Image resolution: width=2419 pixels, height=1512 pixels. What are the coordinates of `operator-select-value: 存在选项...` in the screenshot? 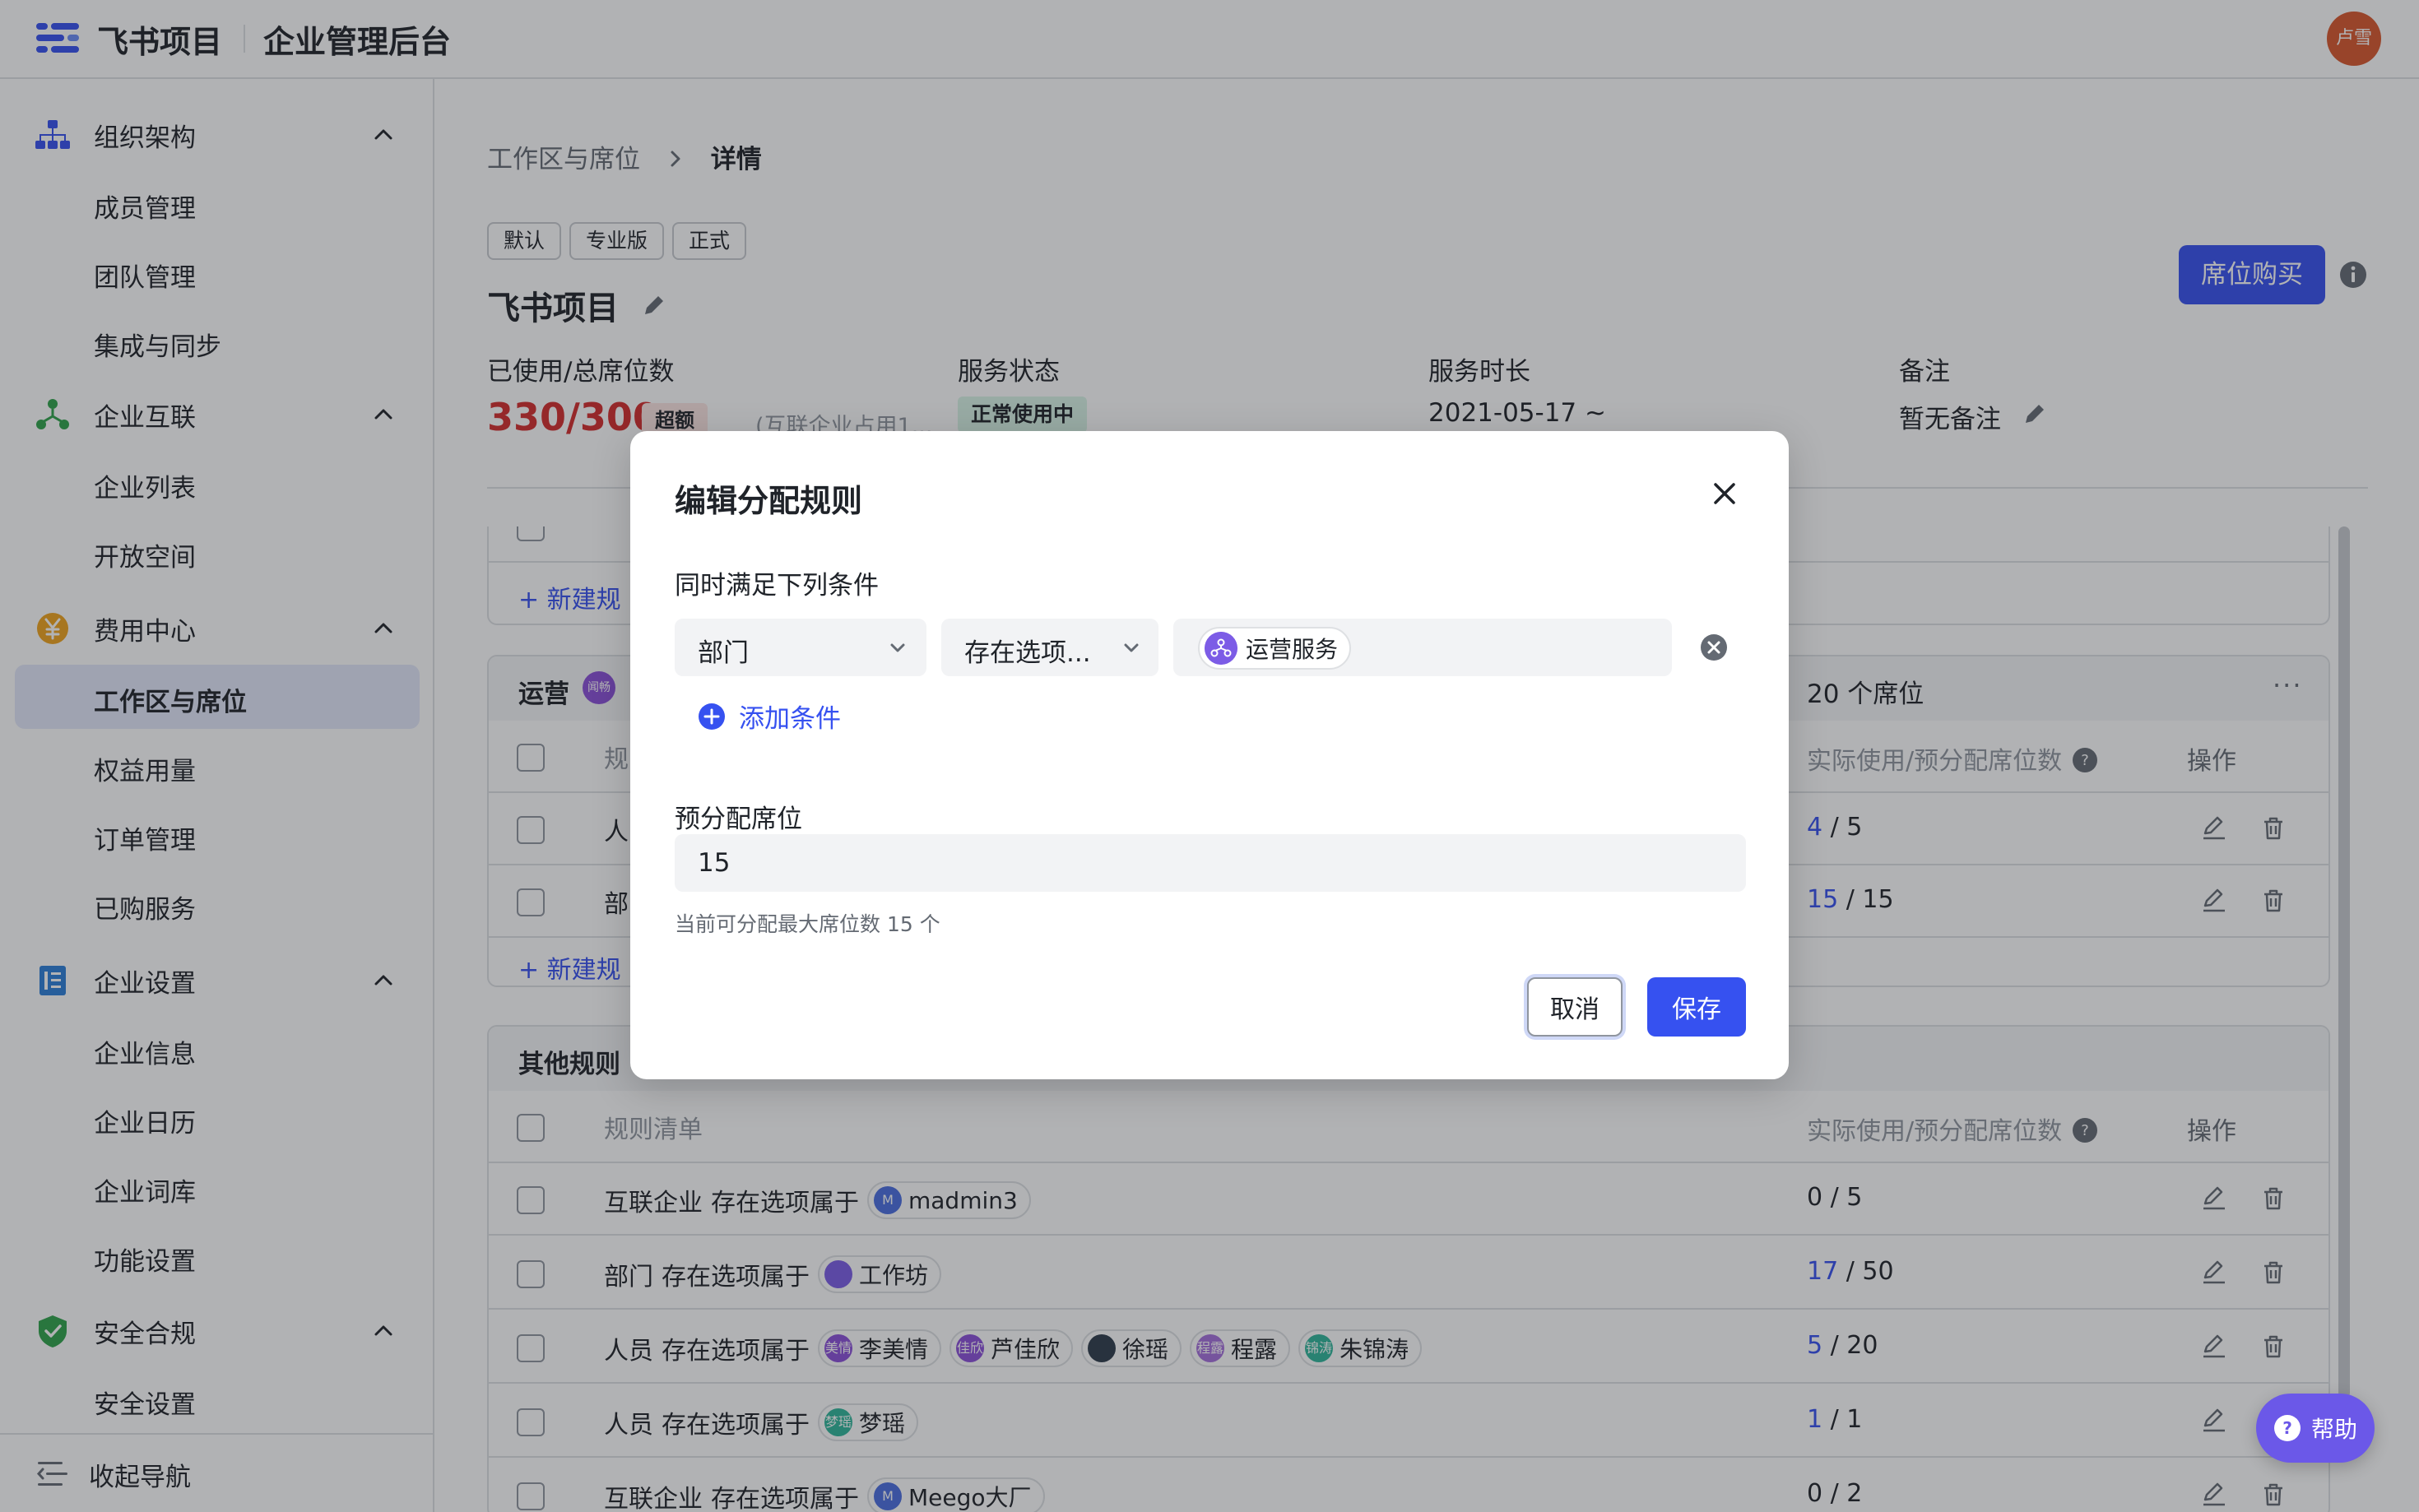 It's located at (1027, 653).